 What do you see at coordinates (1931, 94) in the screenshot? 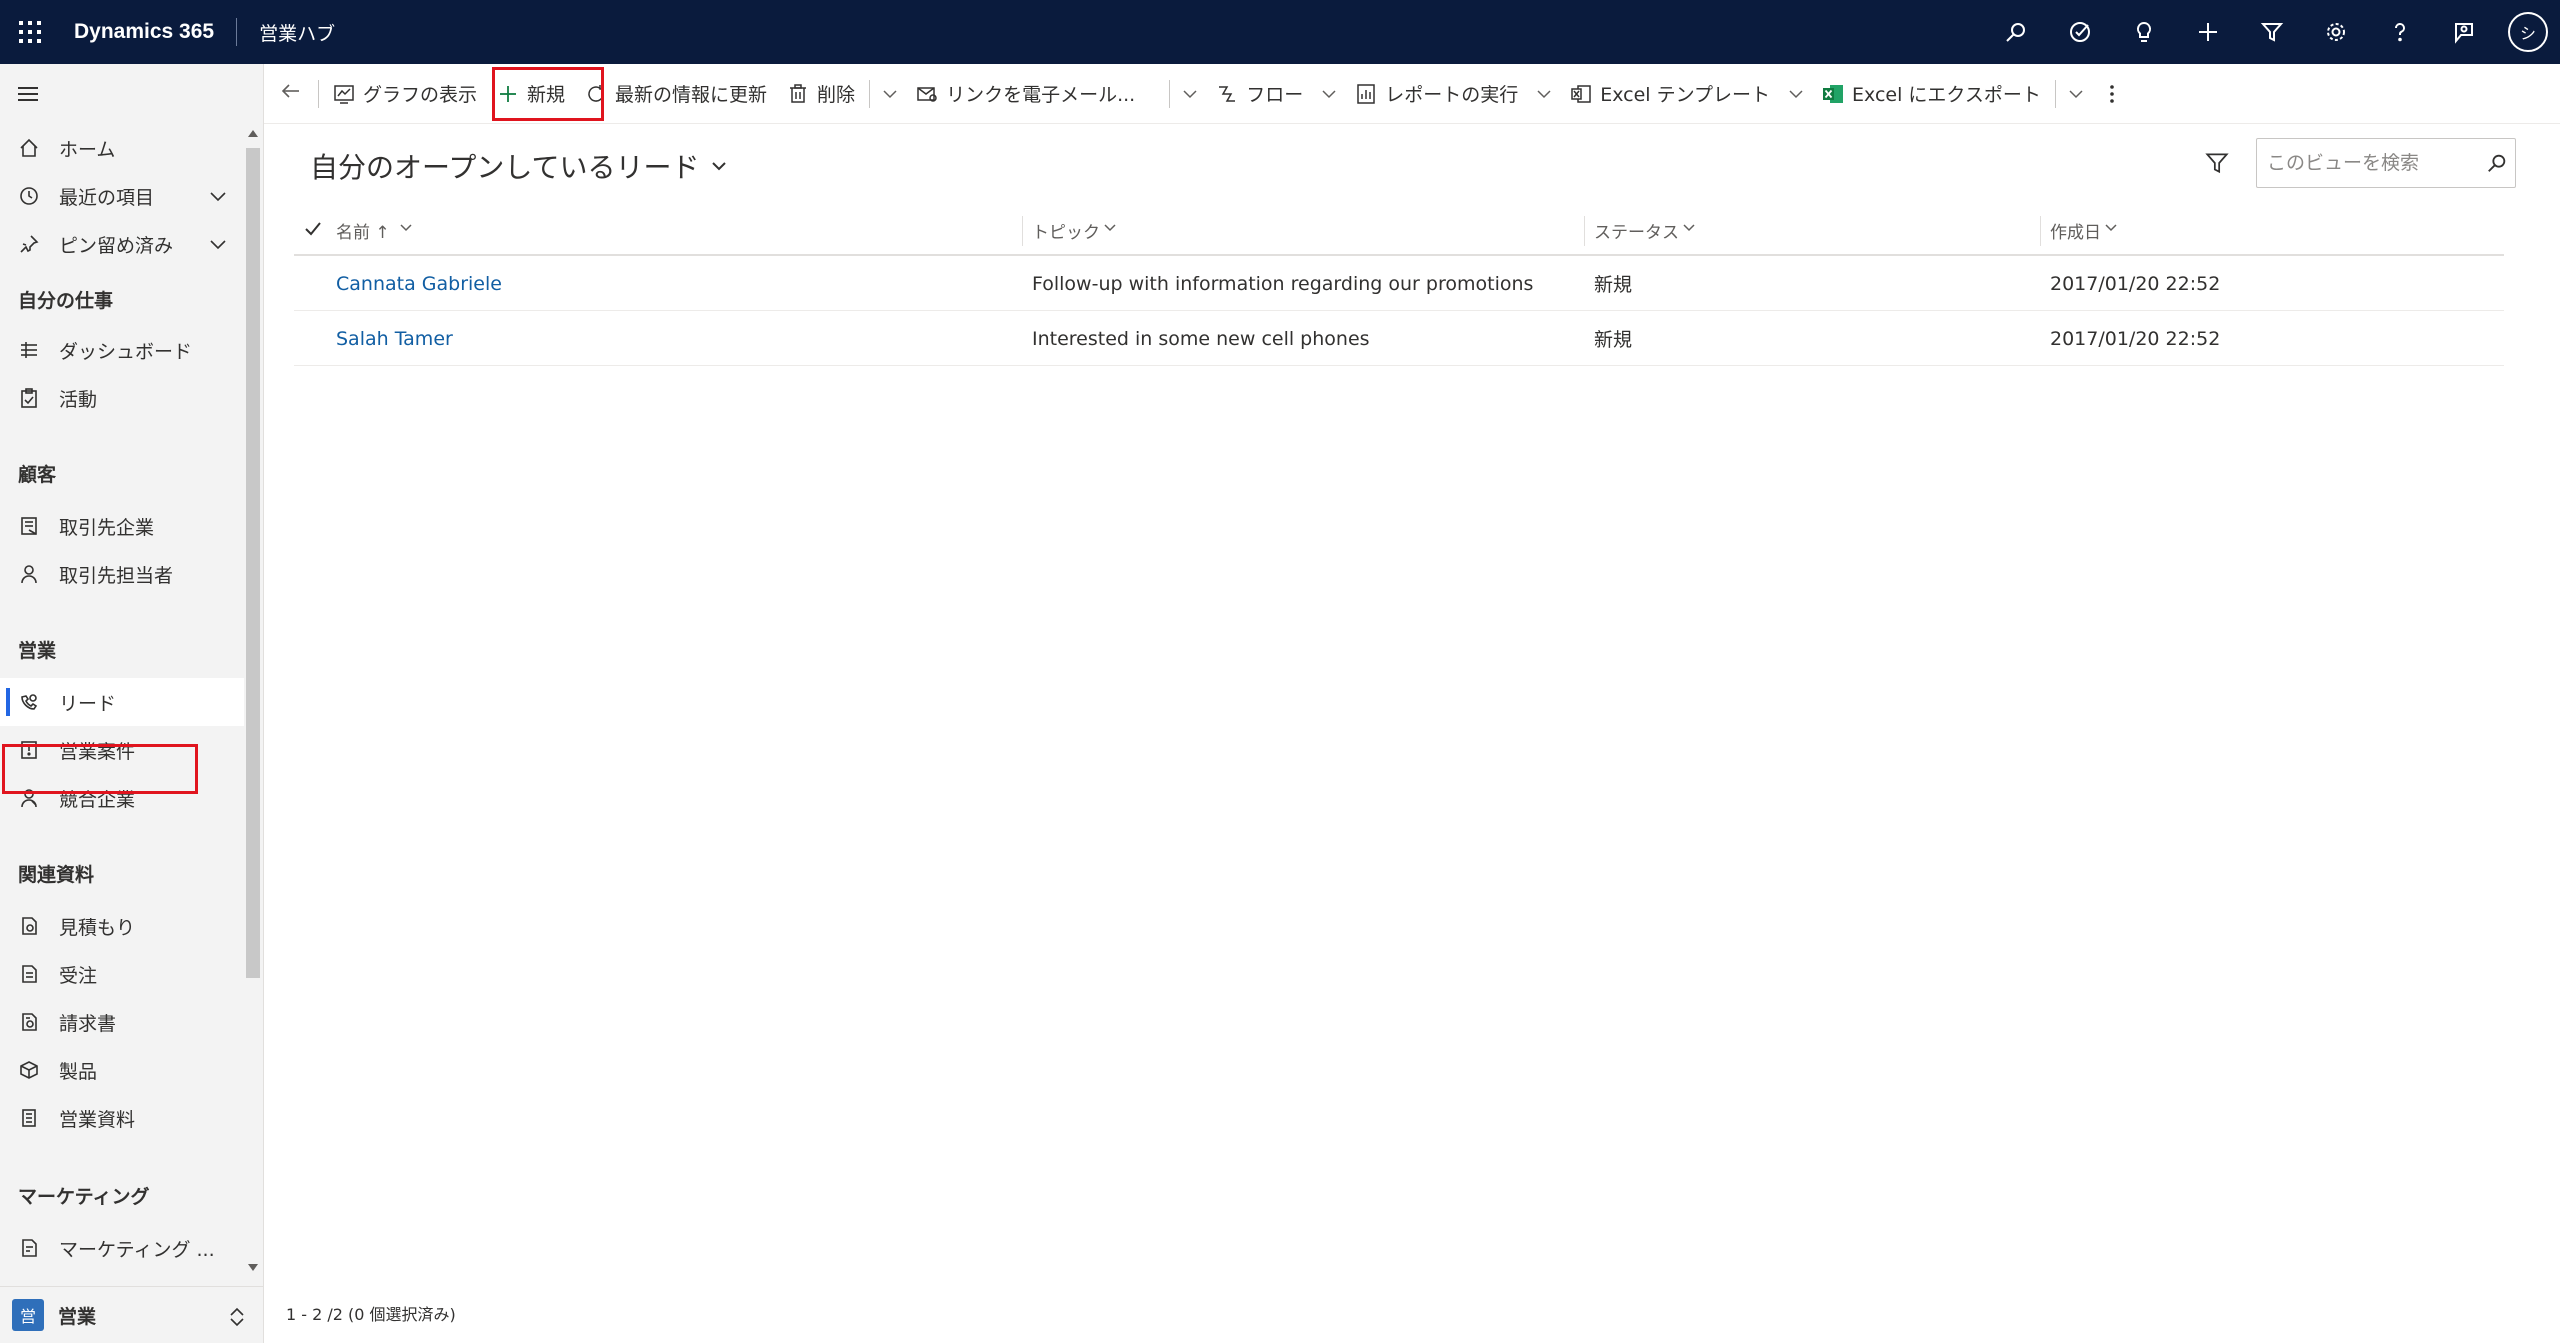
I see `export-excel-button: Excel にエクスポート` at bounding box center [1931, 94].